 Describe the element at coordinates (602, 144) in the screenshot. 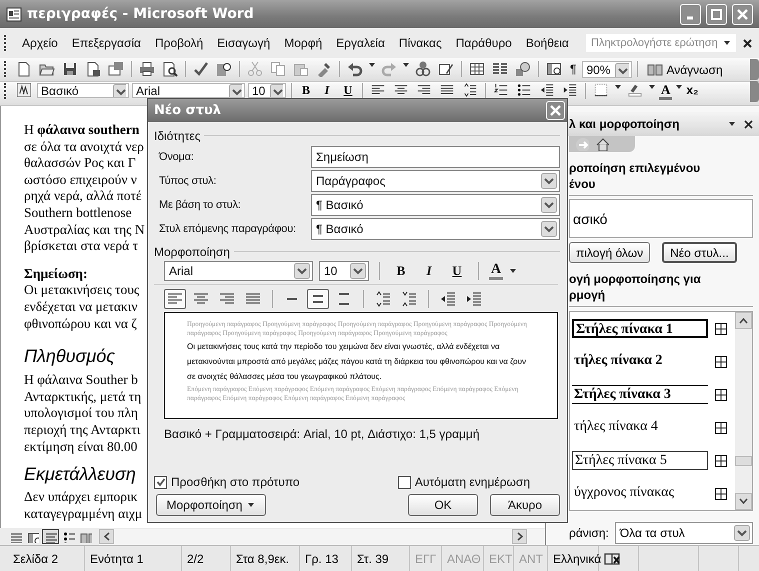

I see `home-icon` at that location.